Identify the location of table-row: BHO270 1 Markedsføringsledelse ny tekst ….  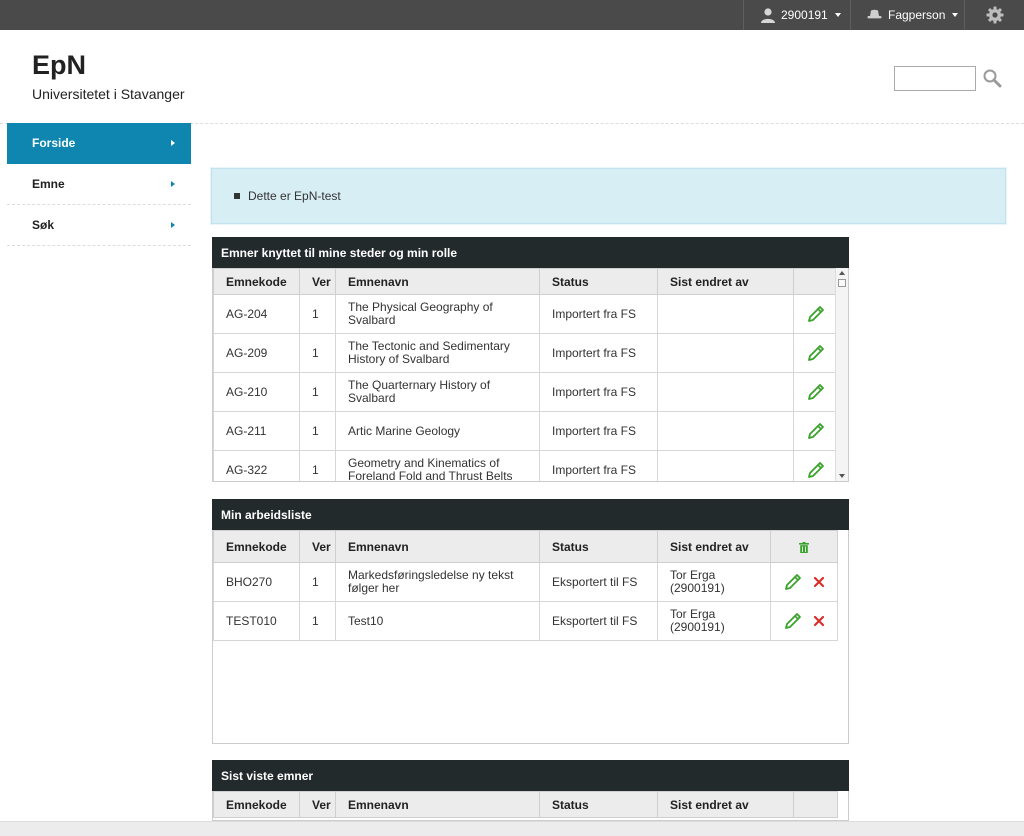
(525, 582).